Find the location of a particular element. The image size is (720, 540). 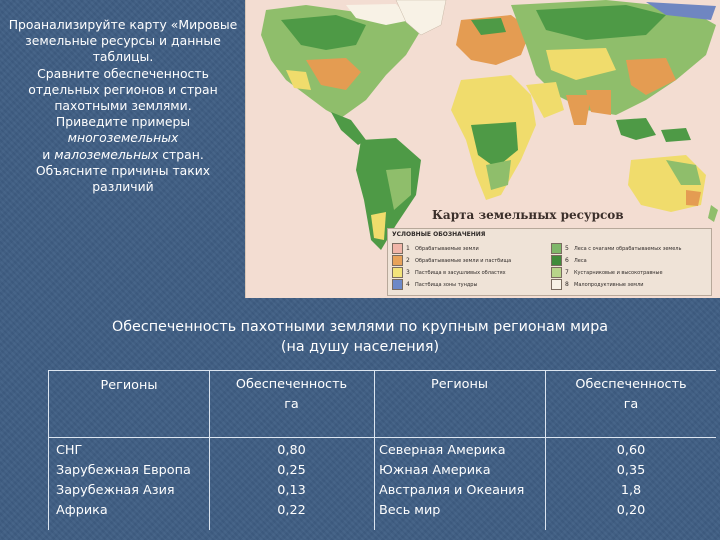

legend-label: Пастбища в засушливых областях is located at coordinates (460, 272).